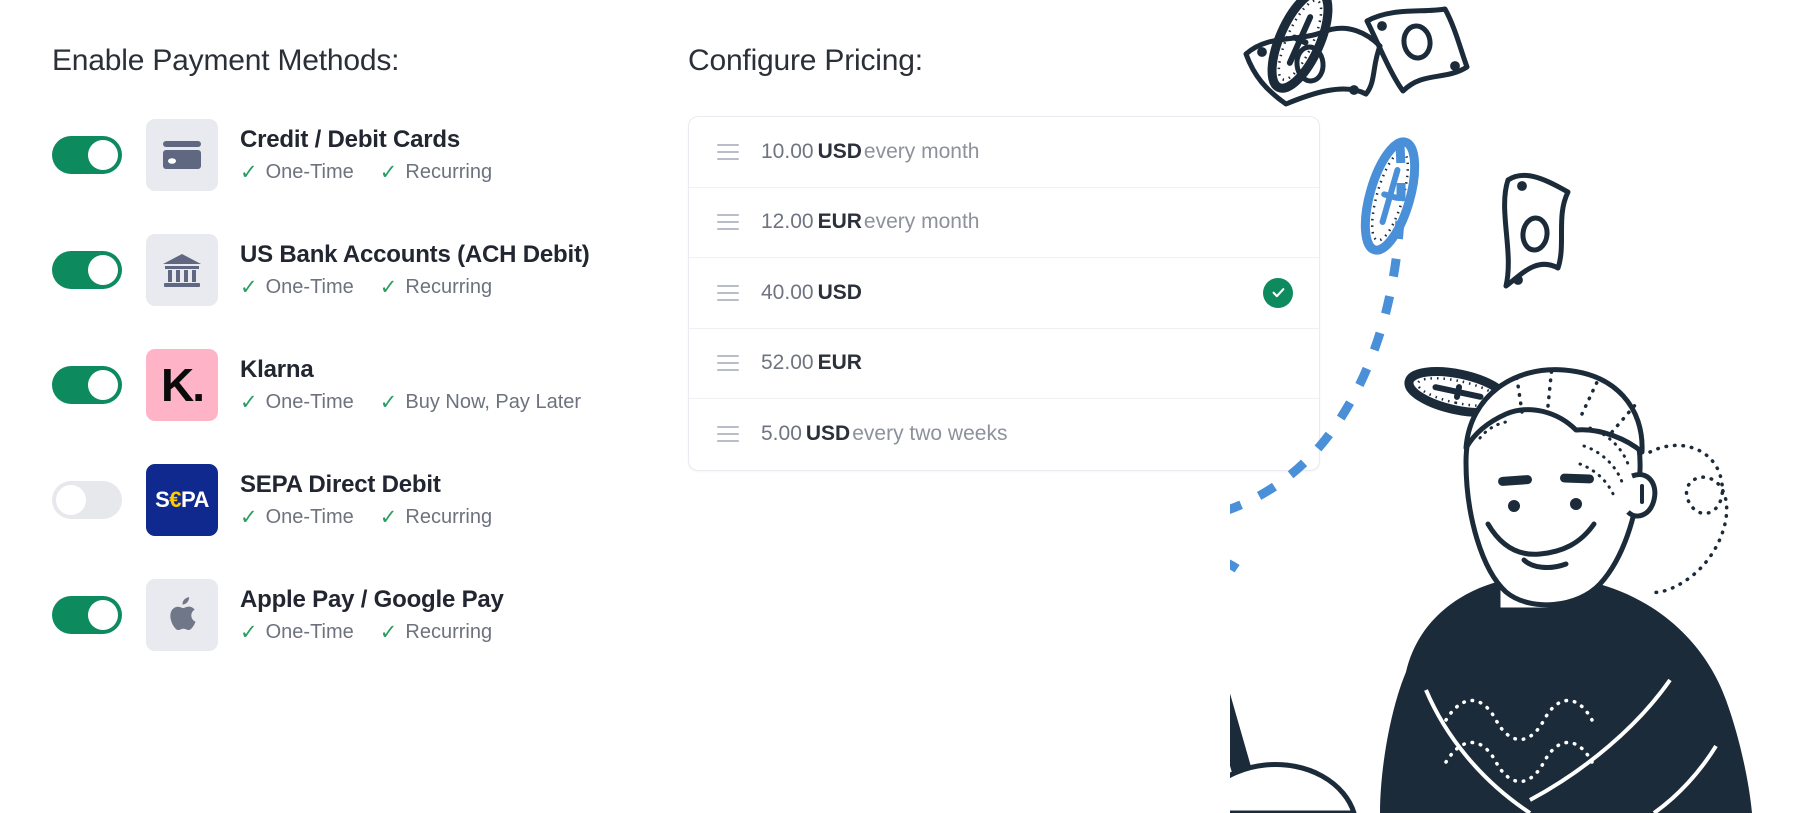 The width and height of the screenshot is (1800, 813). What do you see at coordinates (493, 401) in the screenshot?
I see `capability-label: Buy Now, Pay Later` at bounding box center [493, 401].